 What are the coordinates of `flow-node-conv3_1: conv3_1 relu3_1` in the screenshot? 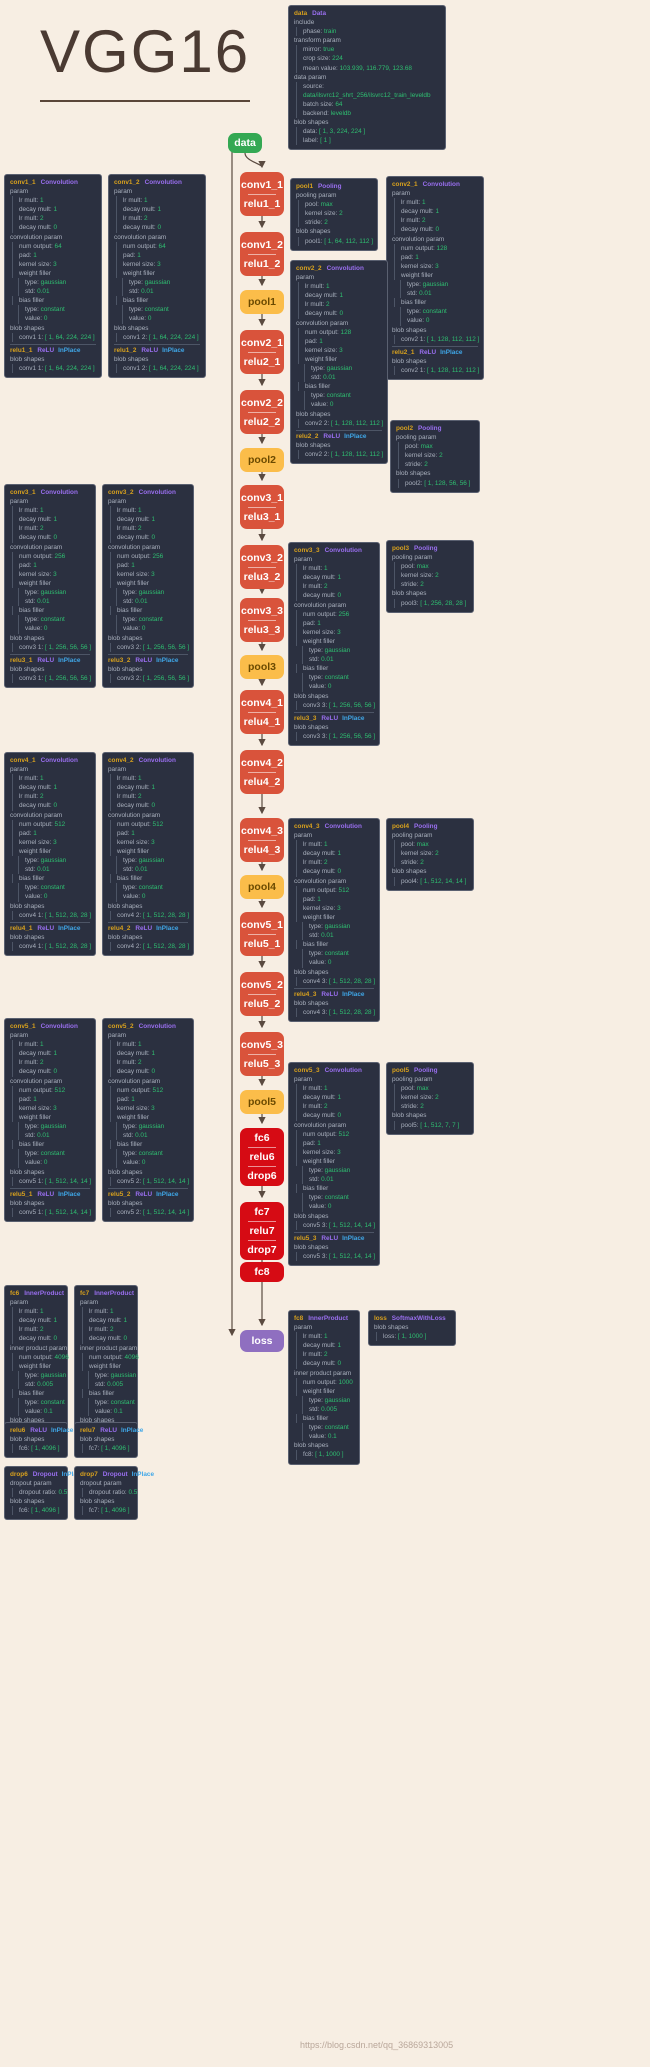 It's located at (262, 507).